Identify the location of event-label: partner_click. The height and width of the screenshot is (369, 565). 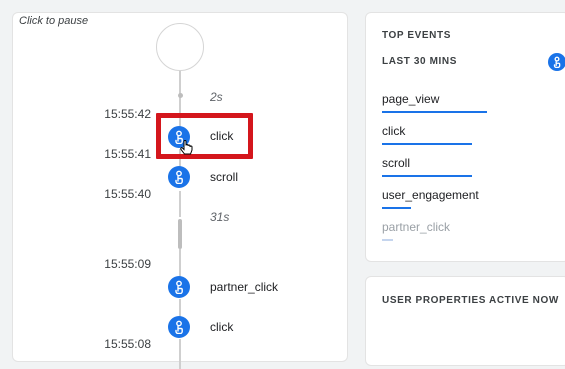
(244, 287).